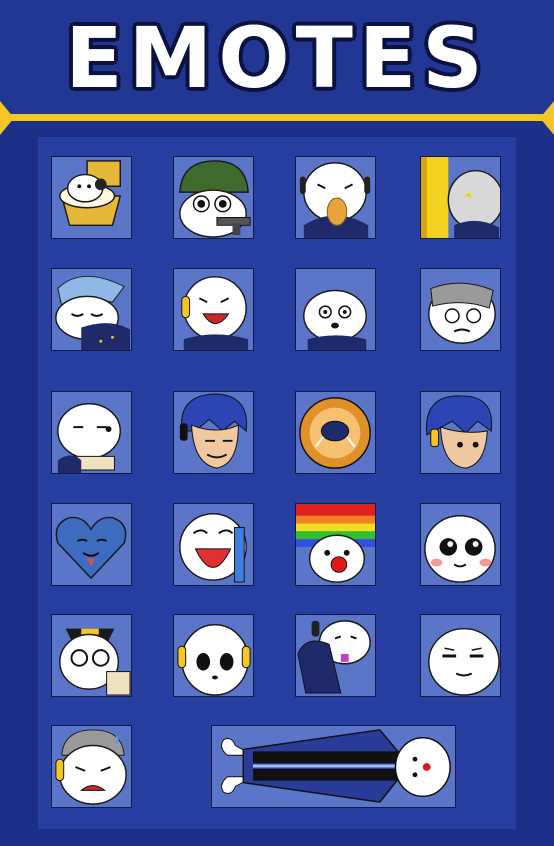 Image resolution: width=554 pixels, height=846 pixels. I want to click on seal-soldier-gun-icon, so click(215, 199).